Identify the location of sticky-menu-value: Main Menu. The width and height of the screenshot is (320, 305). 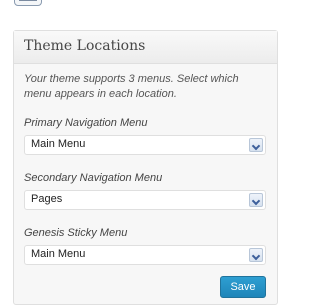
(58, 254).